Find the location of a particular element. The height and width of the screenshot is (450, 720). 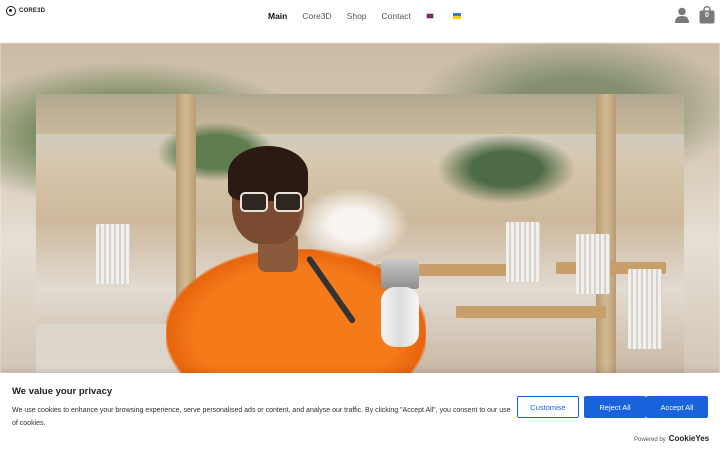

cookie-banner-title: We value your privacy is located at coordinates (62, 391).